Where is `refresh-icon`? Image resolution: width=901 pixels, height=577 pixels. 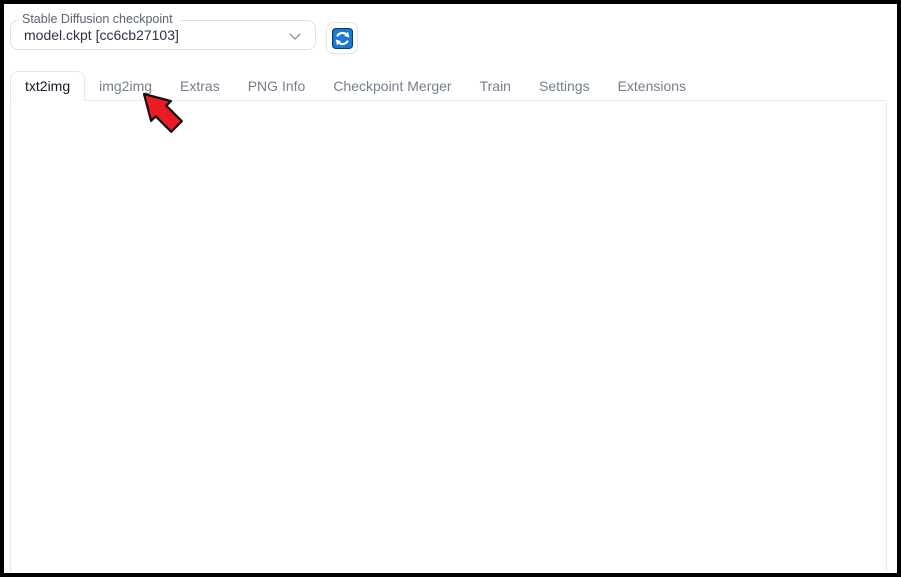 refresh-icon is located at coordinates (342, 38).